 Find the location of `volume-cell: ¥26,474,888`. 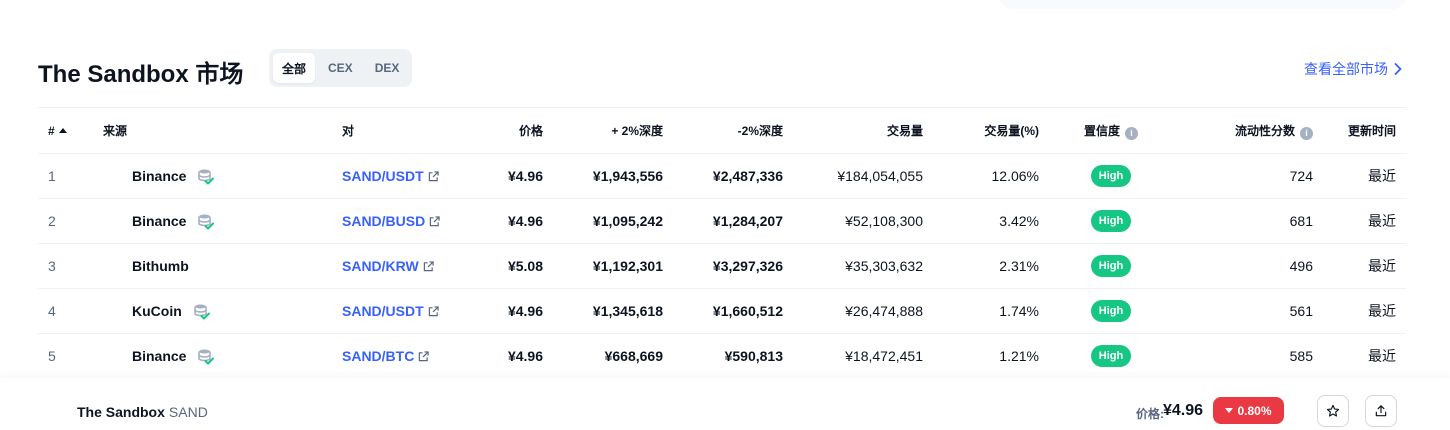

volume-cell: ¥26,474,888 is located at coordinates (863, 311).